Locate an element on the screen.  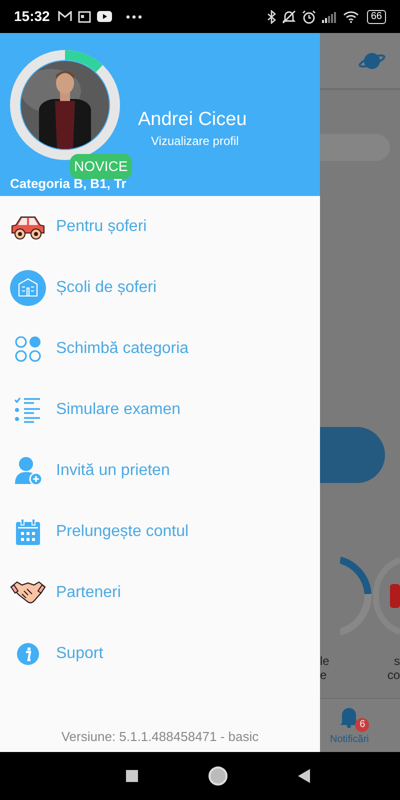
version-label: Versiune: 5.1.1.488458471 - basic is located at coordinates (160, 737).